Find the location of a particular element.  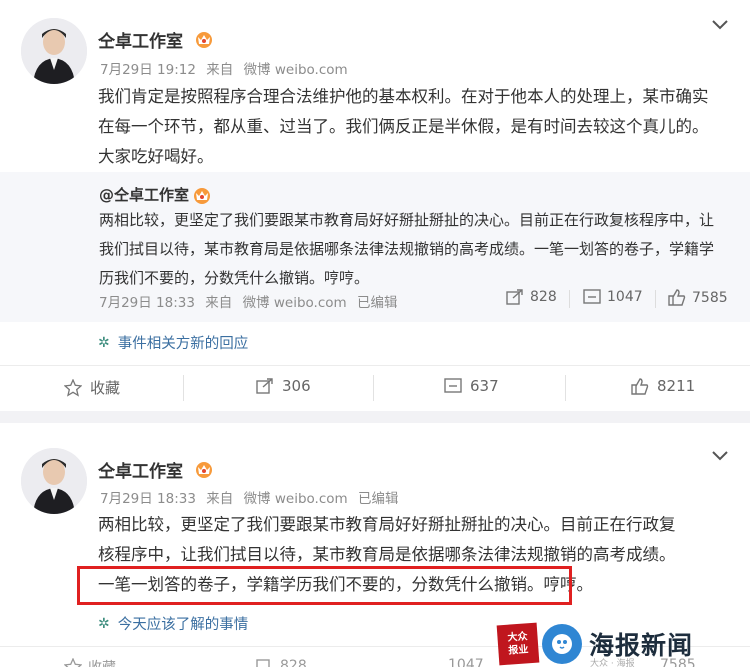

post-time: 7月29日 18:33 is located at coordinates (148, 499).